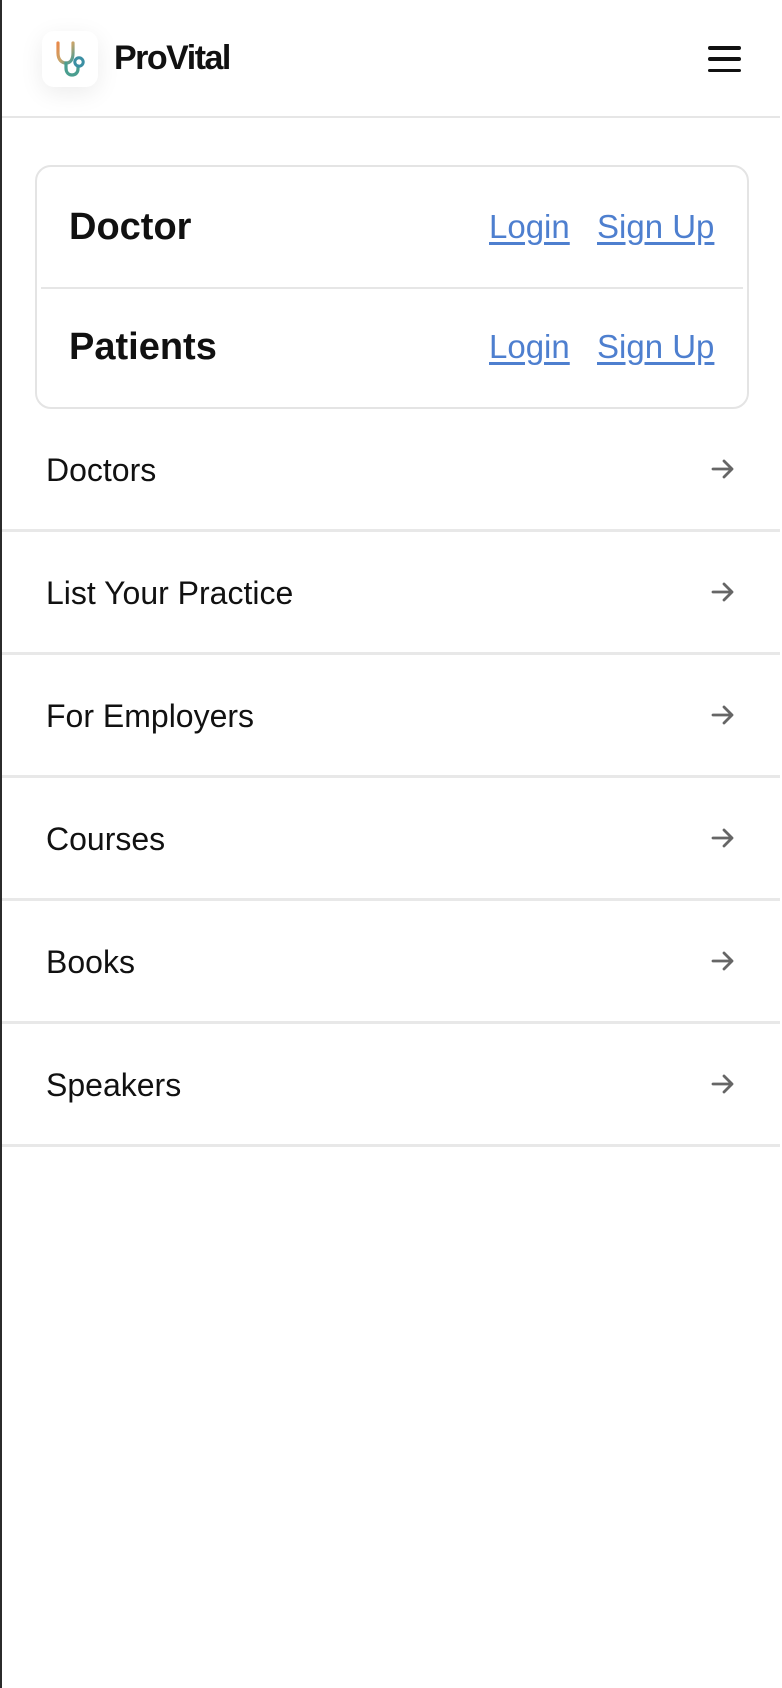 This screenshot has width=782, height=1688. Describe the element at coordinates (130, 227) in the screenshot. I see `auth-row-label: Doctor` at that location.